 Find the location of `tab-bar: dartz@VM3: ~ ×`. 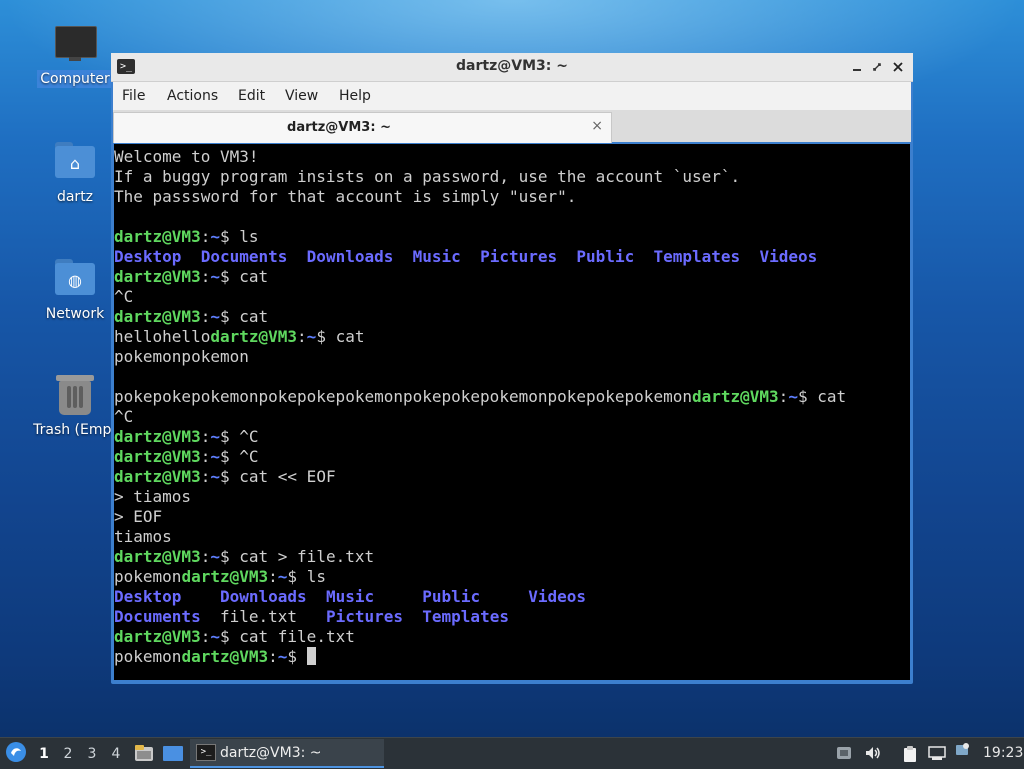

tab-bar: dartz@VM3: ~ × is located at coordinates (512, 126).